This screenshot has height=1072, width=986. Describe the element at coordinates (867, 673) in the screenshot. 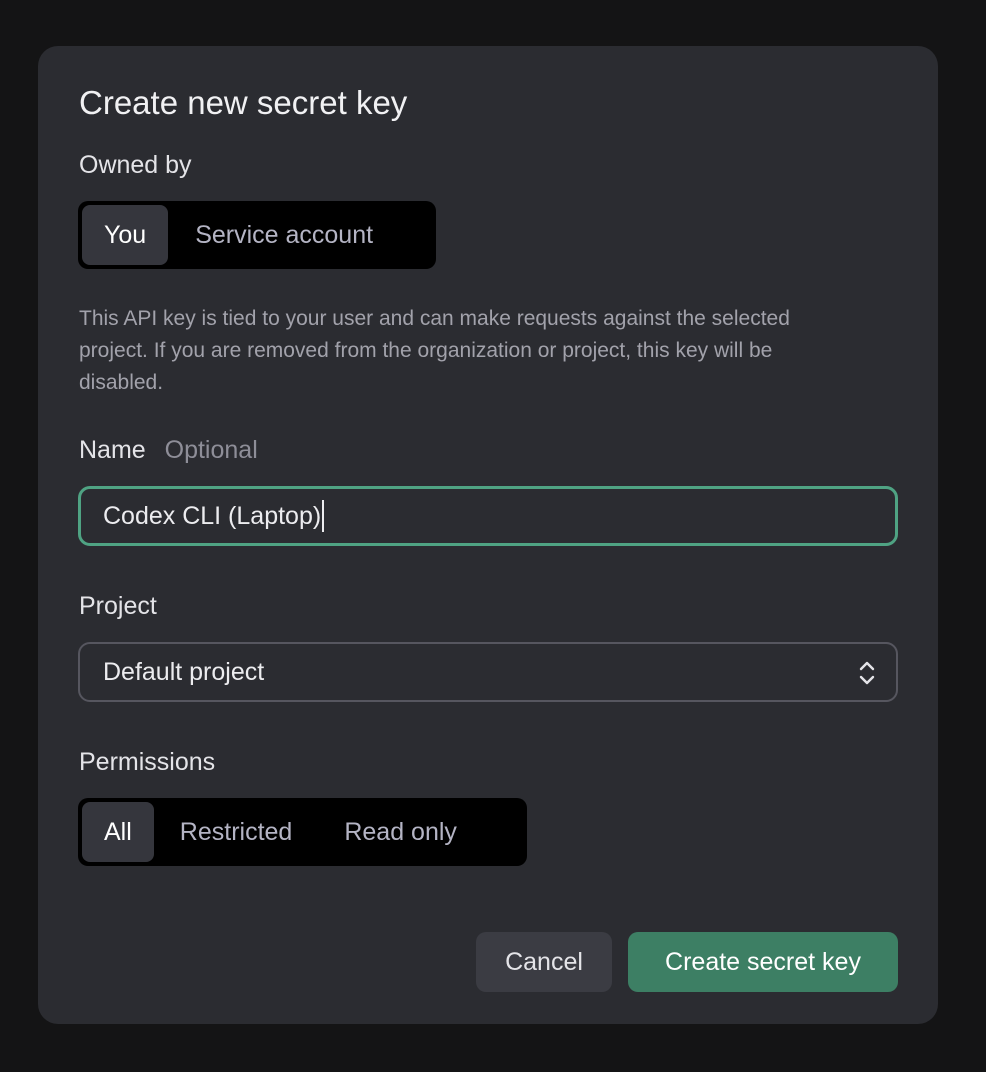

I see `chevron-up-down-icon` at that location.